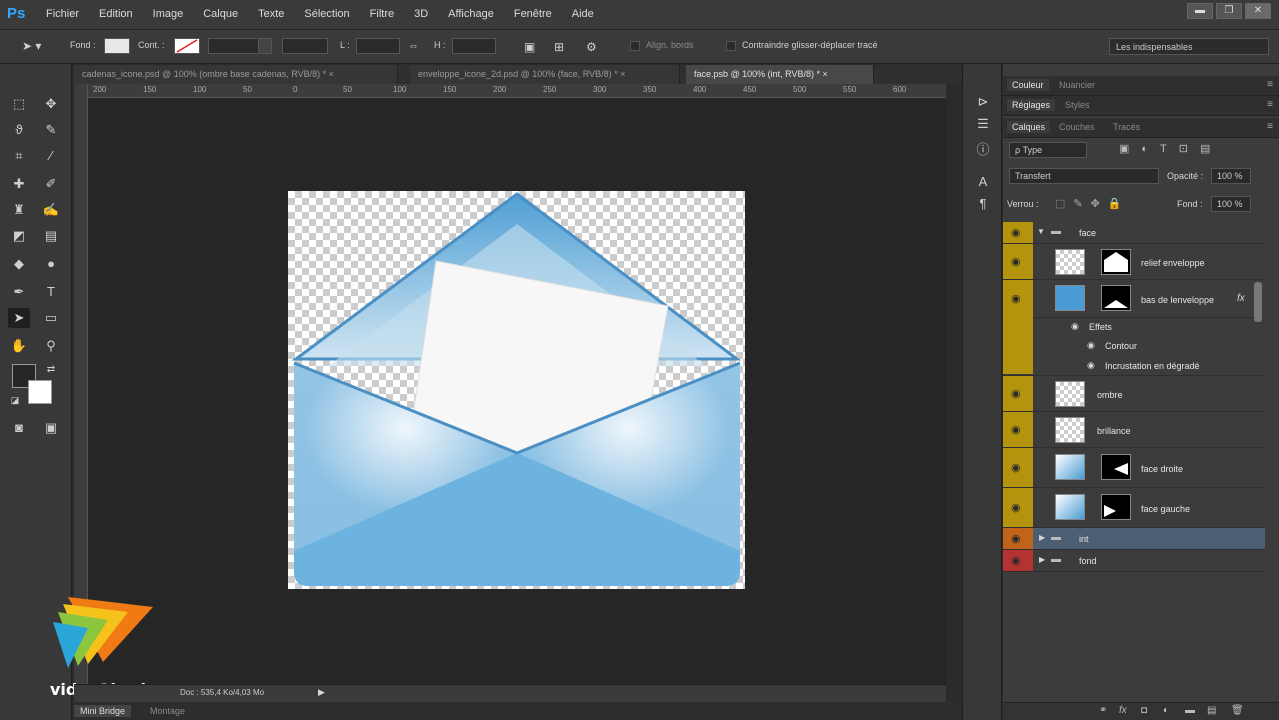 The width and height of the screenshot is (1279, 720). What do you see at coordinates (19, 428) in the screenshot?
I see `quick-mask-icon: ◙` at bounding box center [19, 428].